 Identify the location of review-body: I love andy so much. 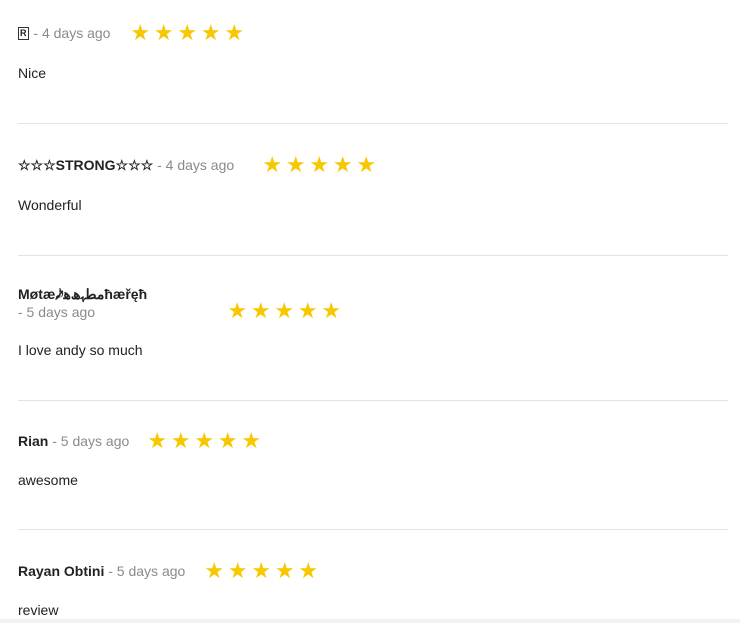
(80, 350).